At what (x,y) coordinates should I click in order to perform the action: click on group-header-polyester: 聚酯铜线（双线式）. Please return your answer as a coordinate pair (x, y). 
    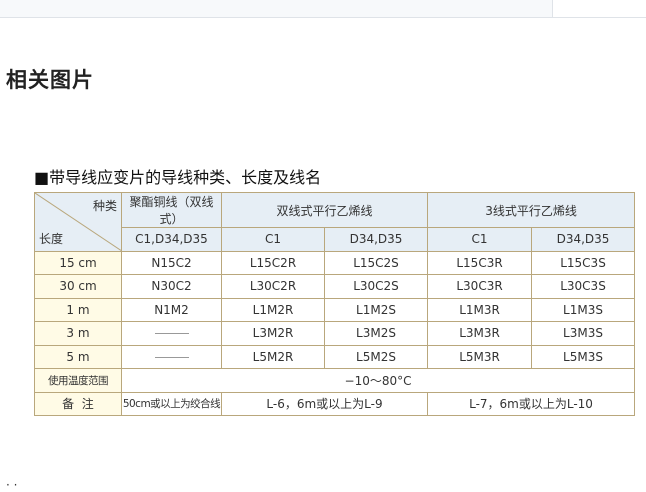
    Looking at the image, I should click on (171, 210).